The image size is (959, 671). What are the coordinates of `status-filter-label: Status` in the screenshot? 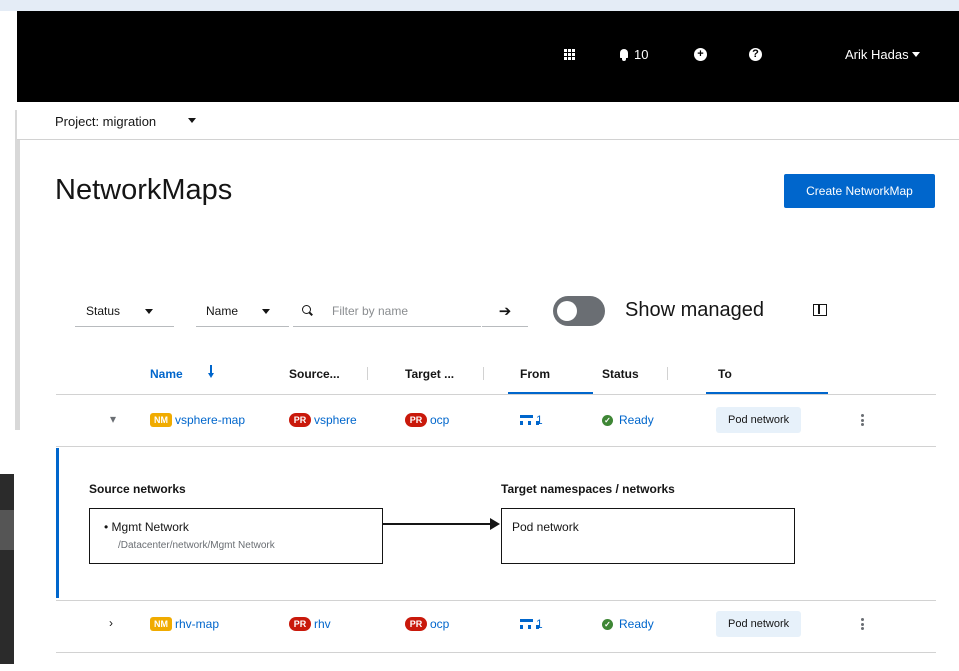 It's located at (103, 310).